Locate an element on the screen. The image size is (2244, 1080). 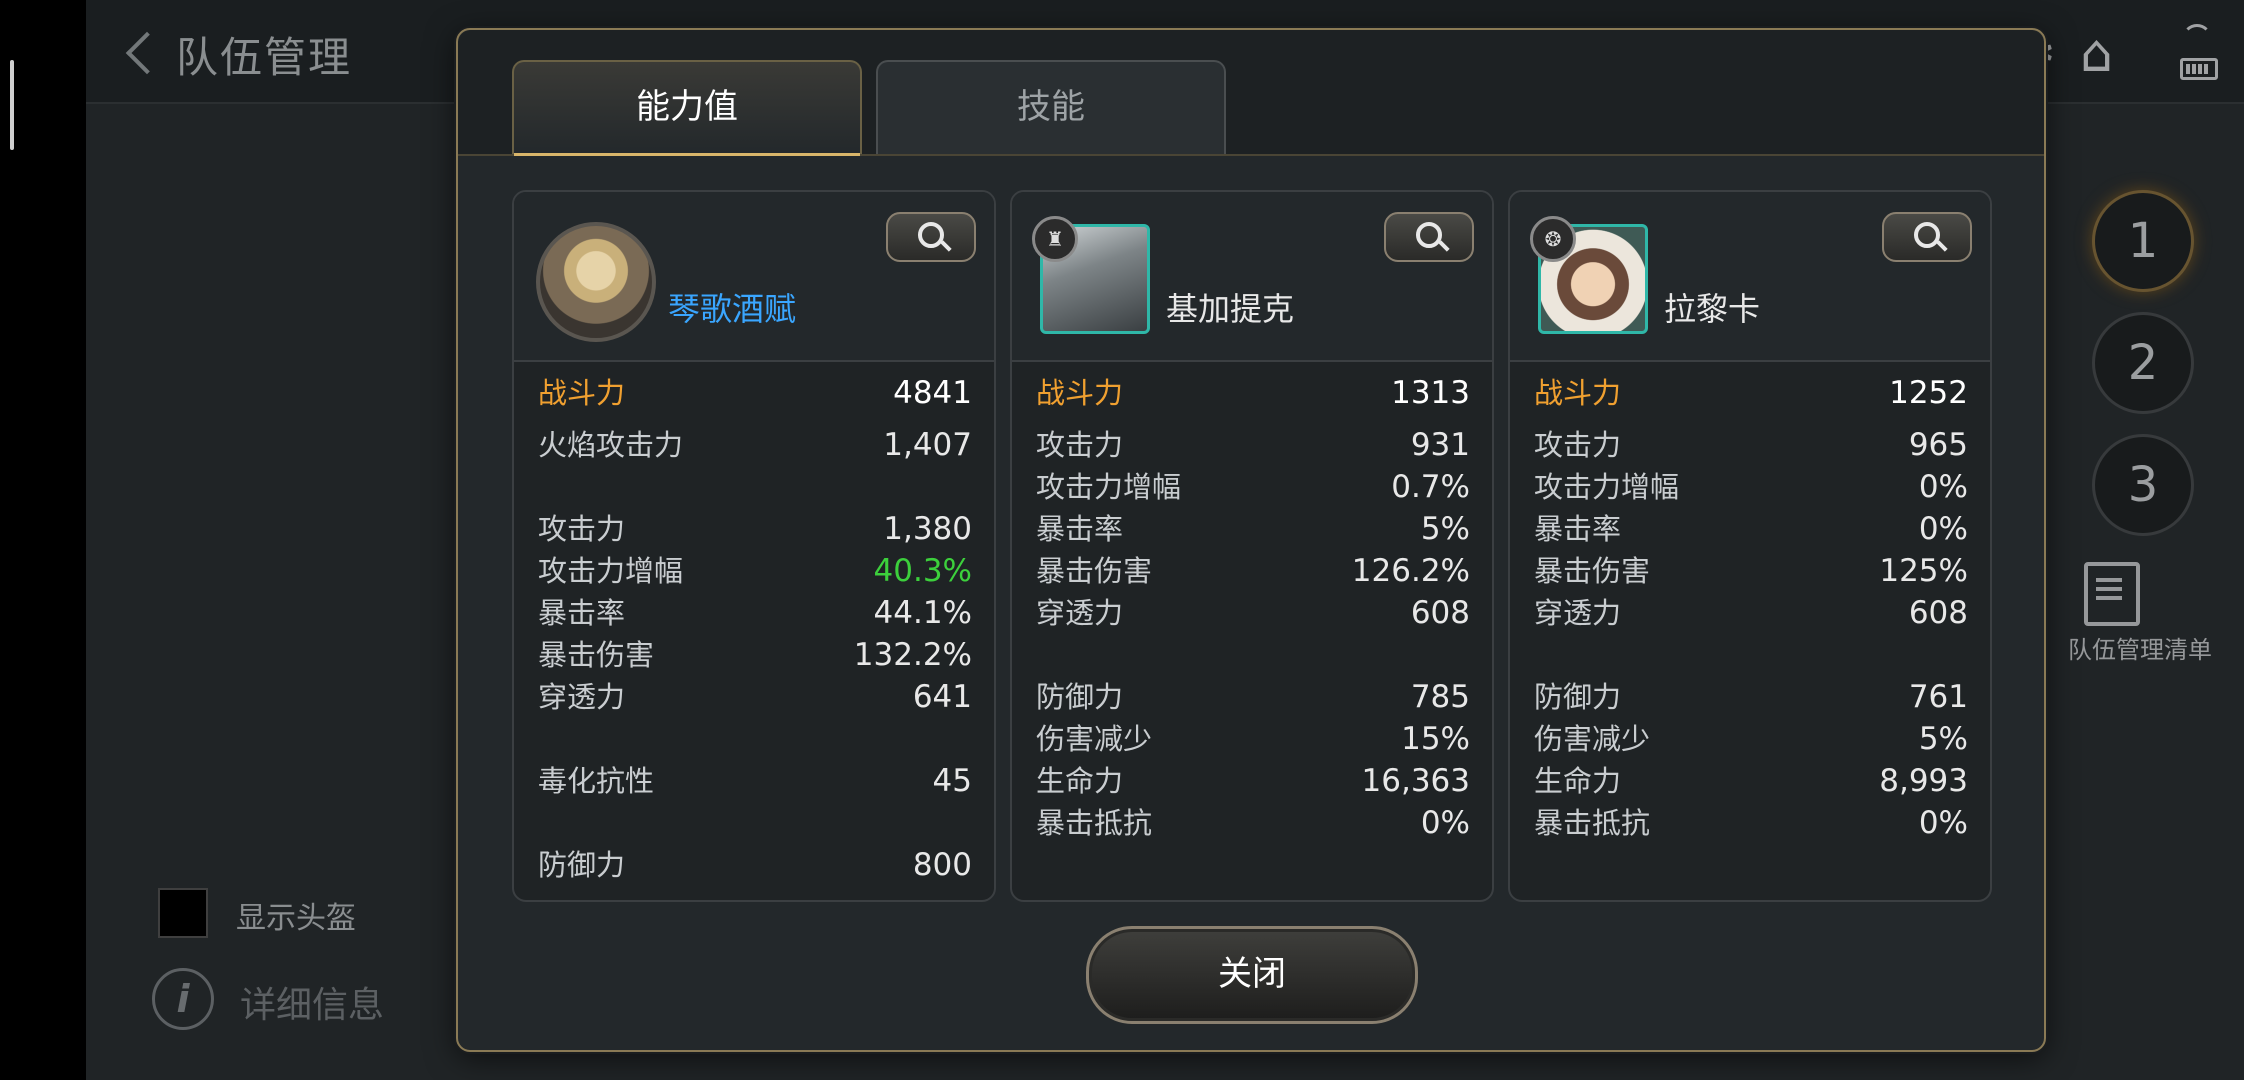
power-value: 1252 is located at coordinates (1928, 393).